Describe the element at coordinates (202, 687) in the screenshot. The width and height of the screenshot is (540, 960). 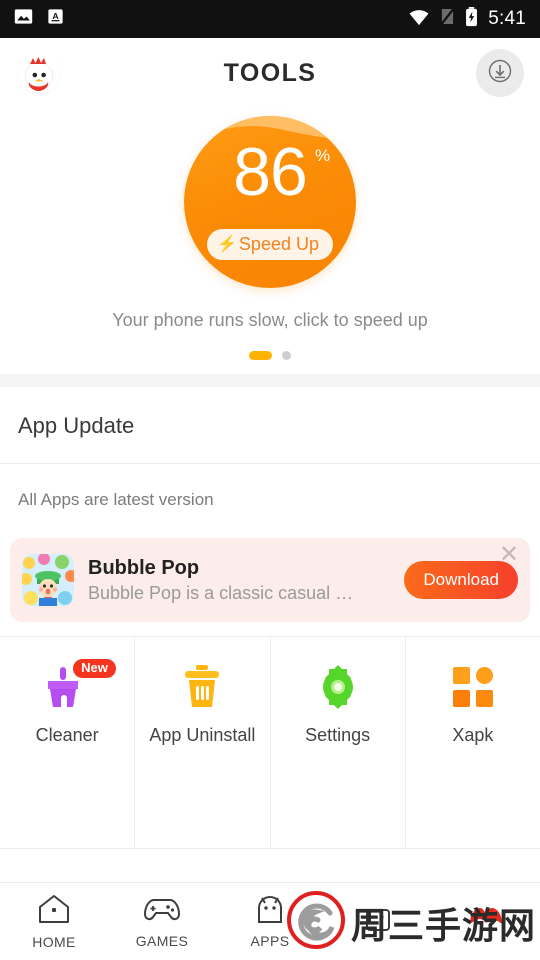
I see `trash-icon` at that location.